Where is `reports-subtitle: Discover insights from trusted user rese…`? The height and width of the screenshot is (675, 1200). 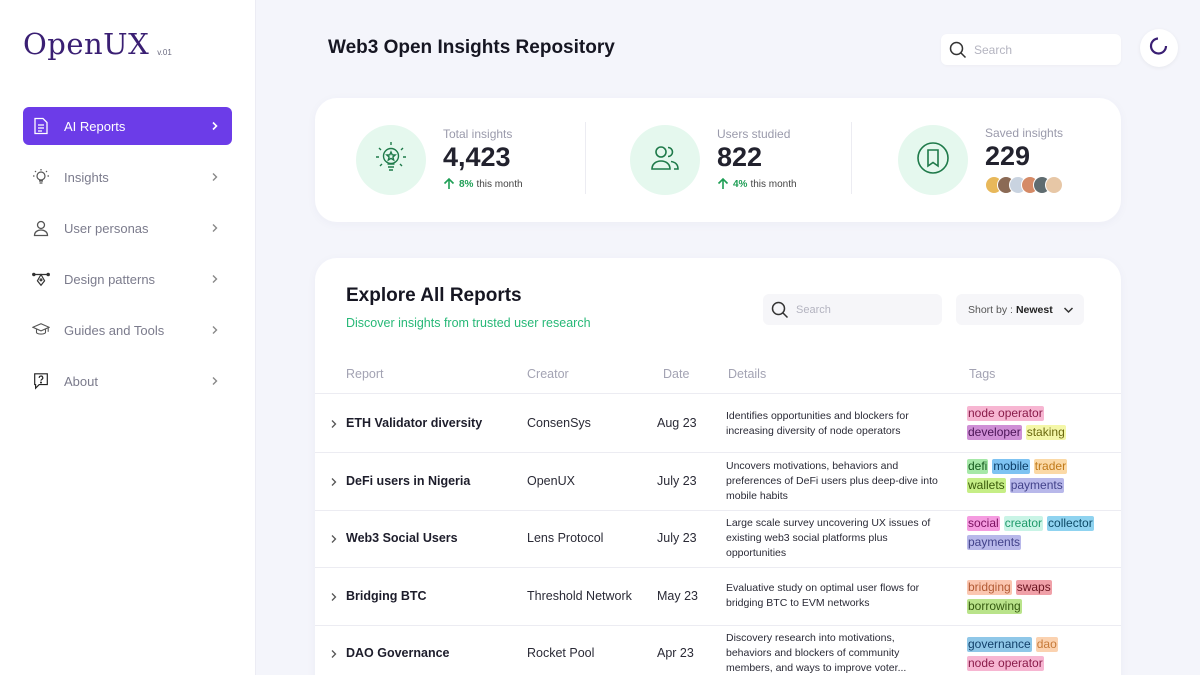
reports-subtitle: Discover insights from trusted user rese… is located at coordinates (468, 323).